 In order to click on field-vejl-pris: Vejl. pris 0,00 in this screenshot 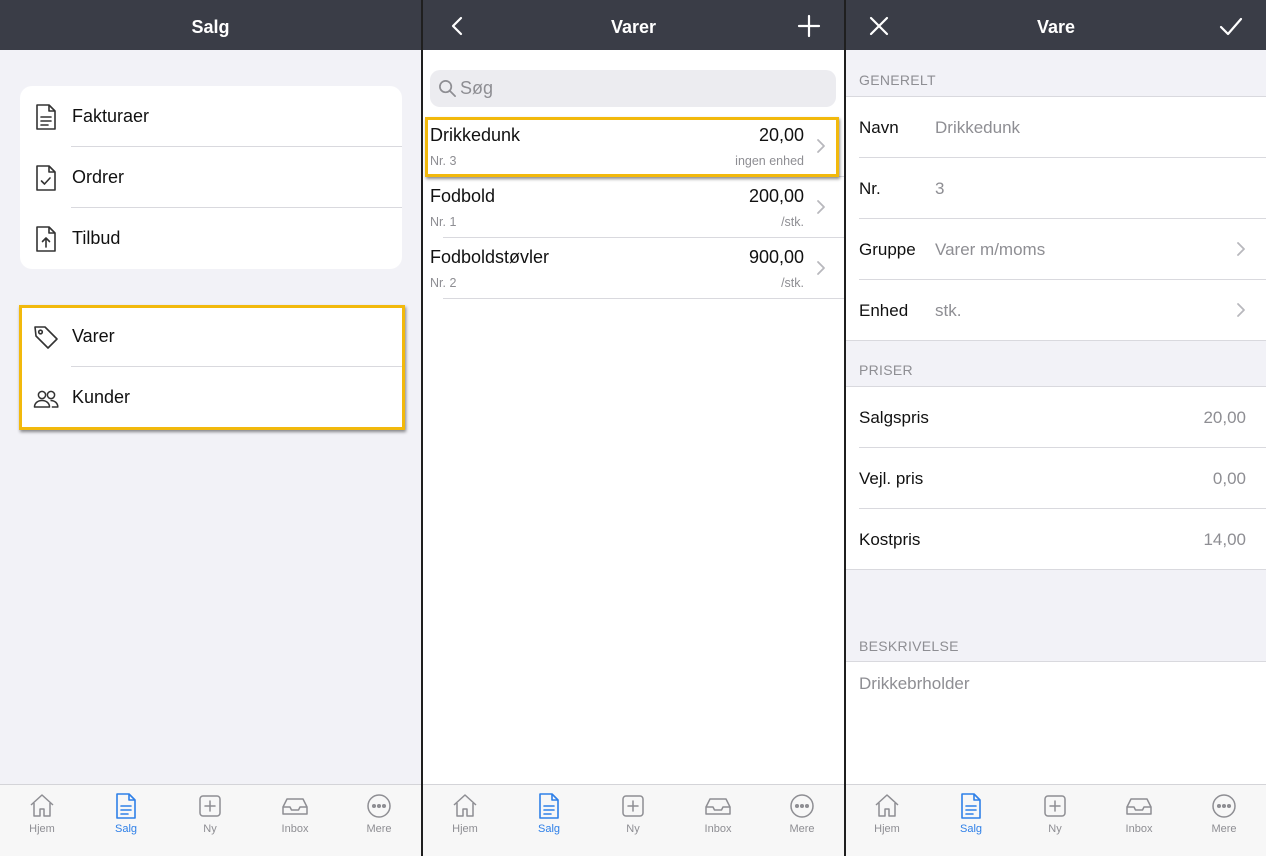, I will do `click(1056, 478)`.